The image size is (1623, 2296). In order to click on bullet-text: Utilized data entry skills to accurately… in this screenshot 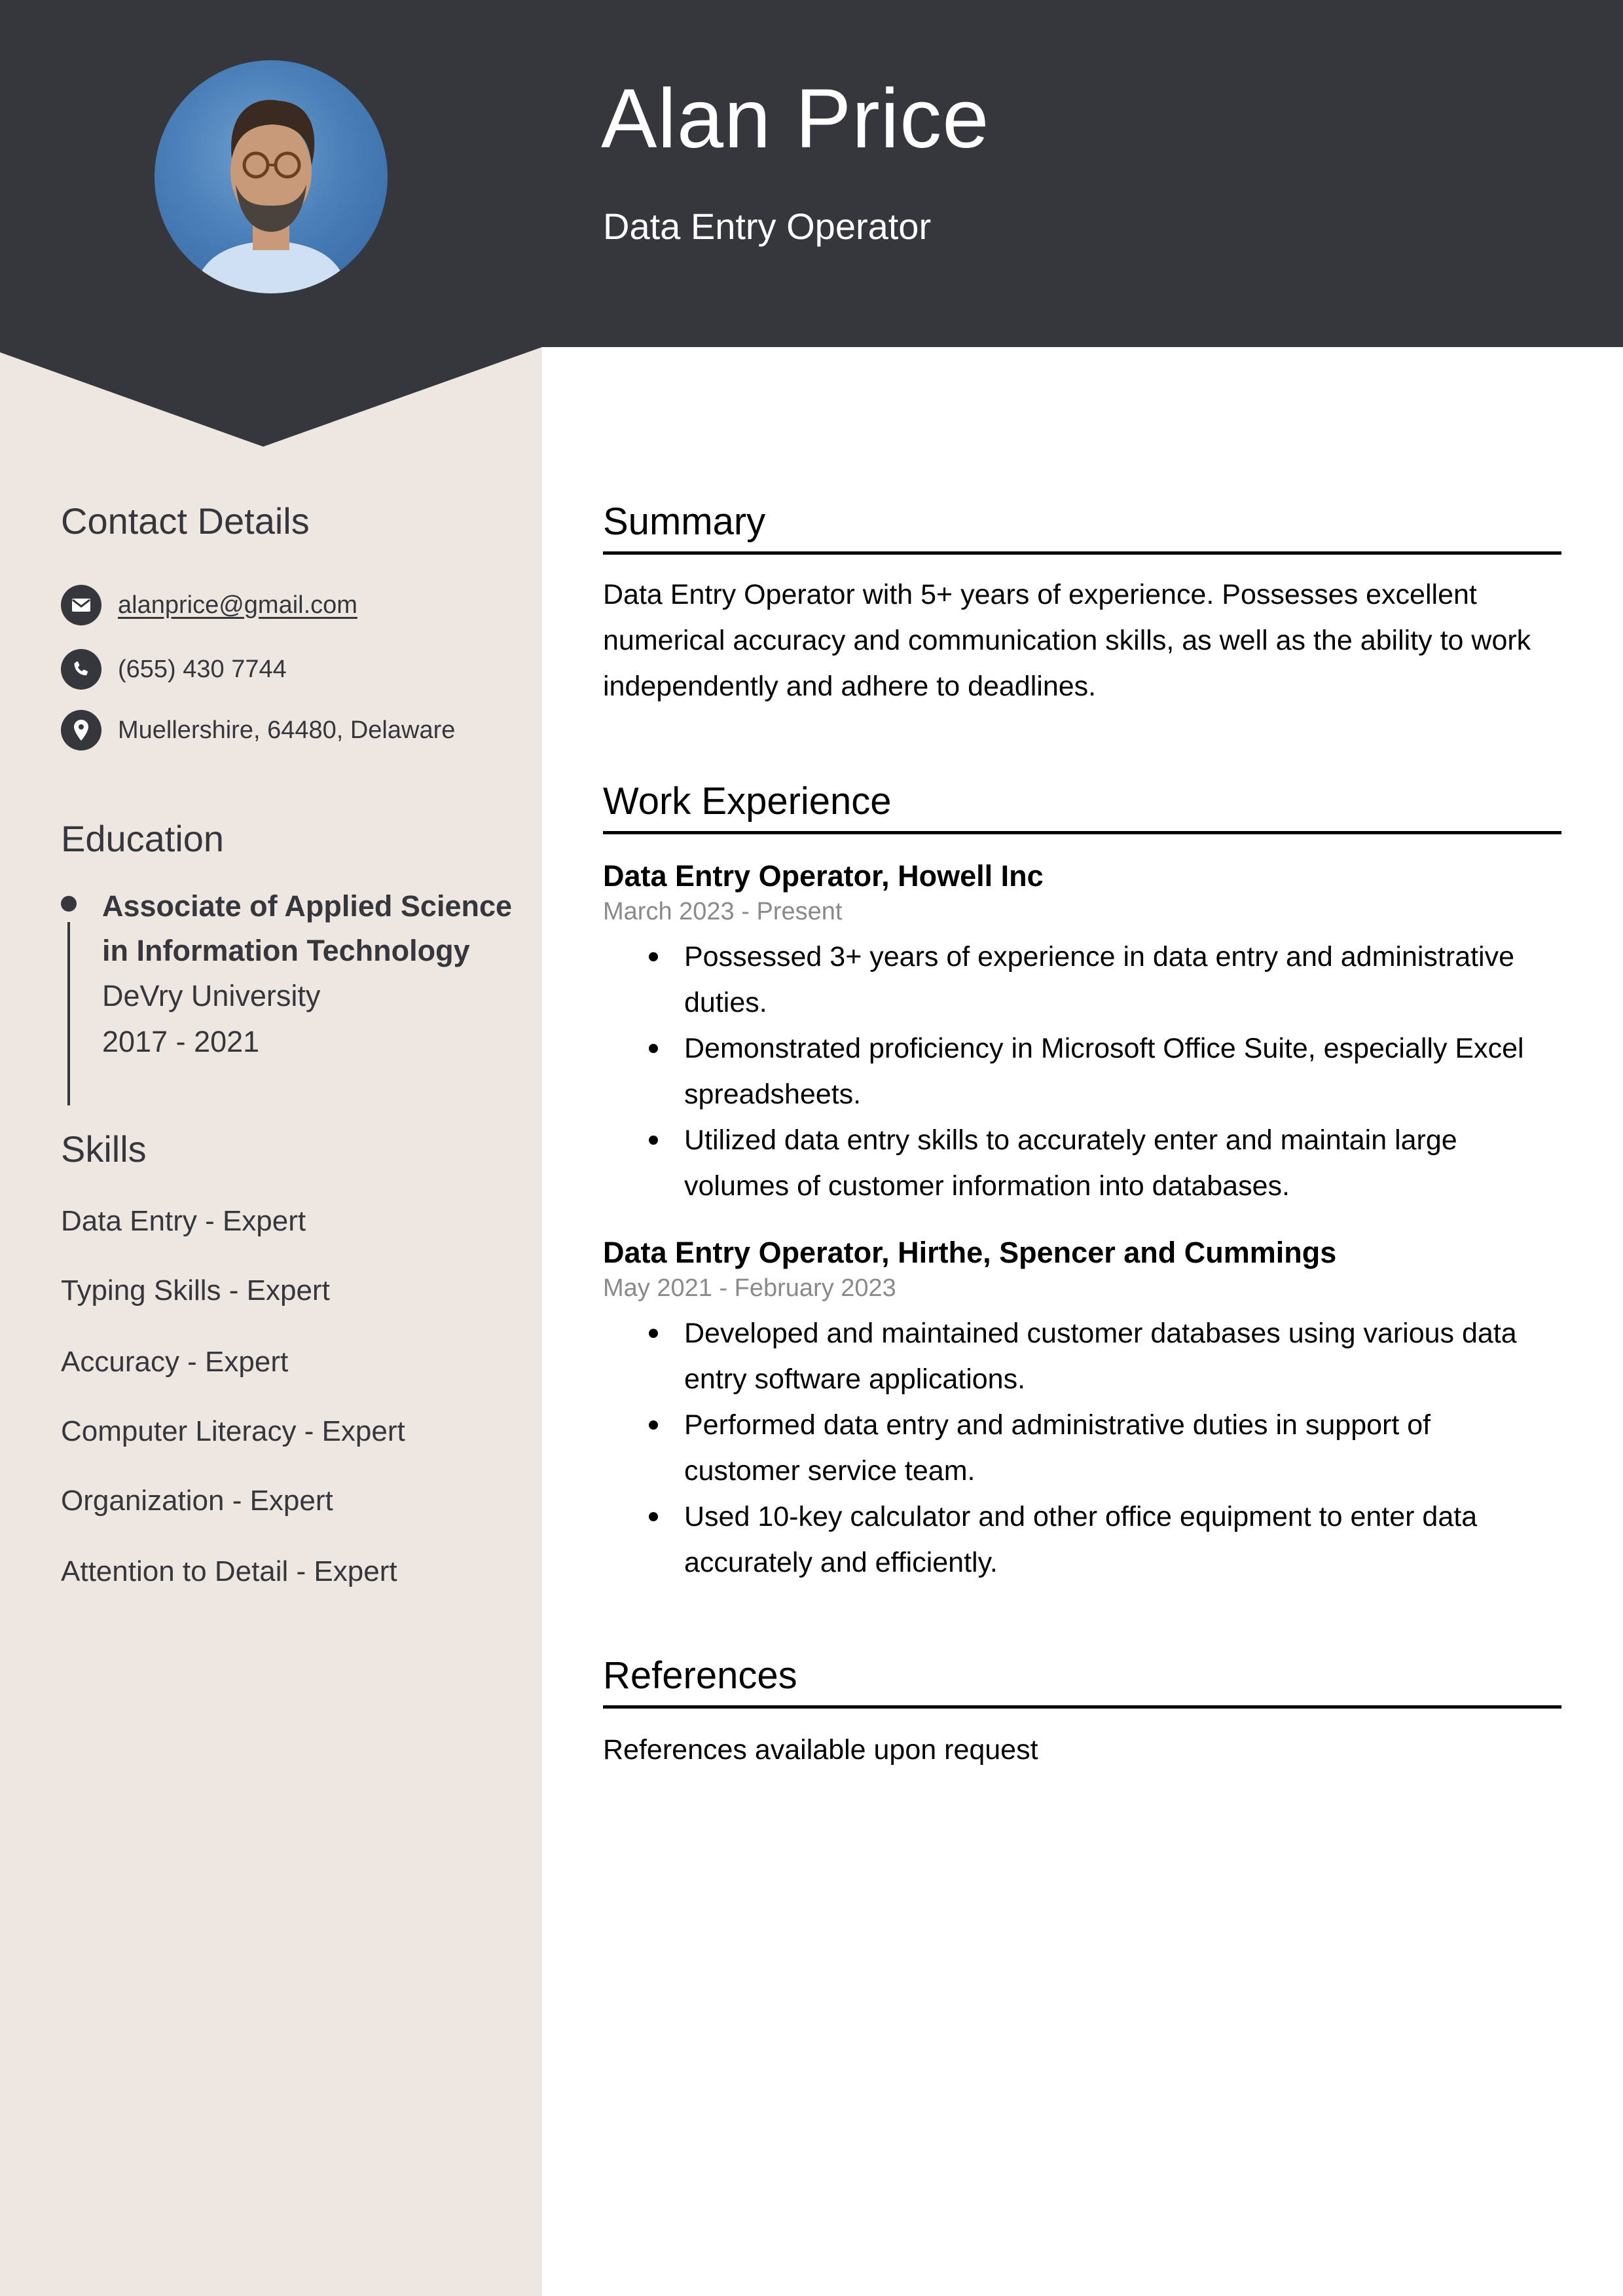, I will do `click(1070, 1163)`.